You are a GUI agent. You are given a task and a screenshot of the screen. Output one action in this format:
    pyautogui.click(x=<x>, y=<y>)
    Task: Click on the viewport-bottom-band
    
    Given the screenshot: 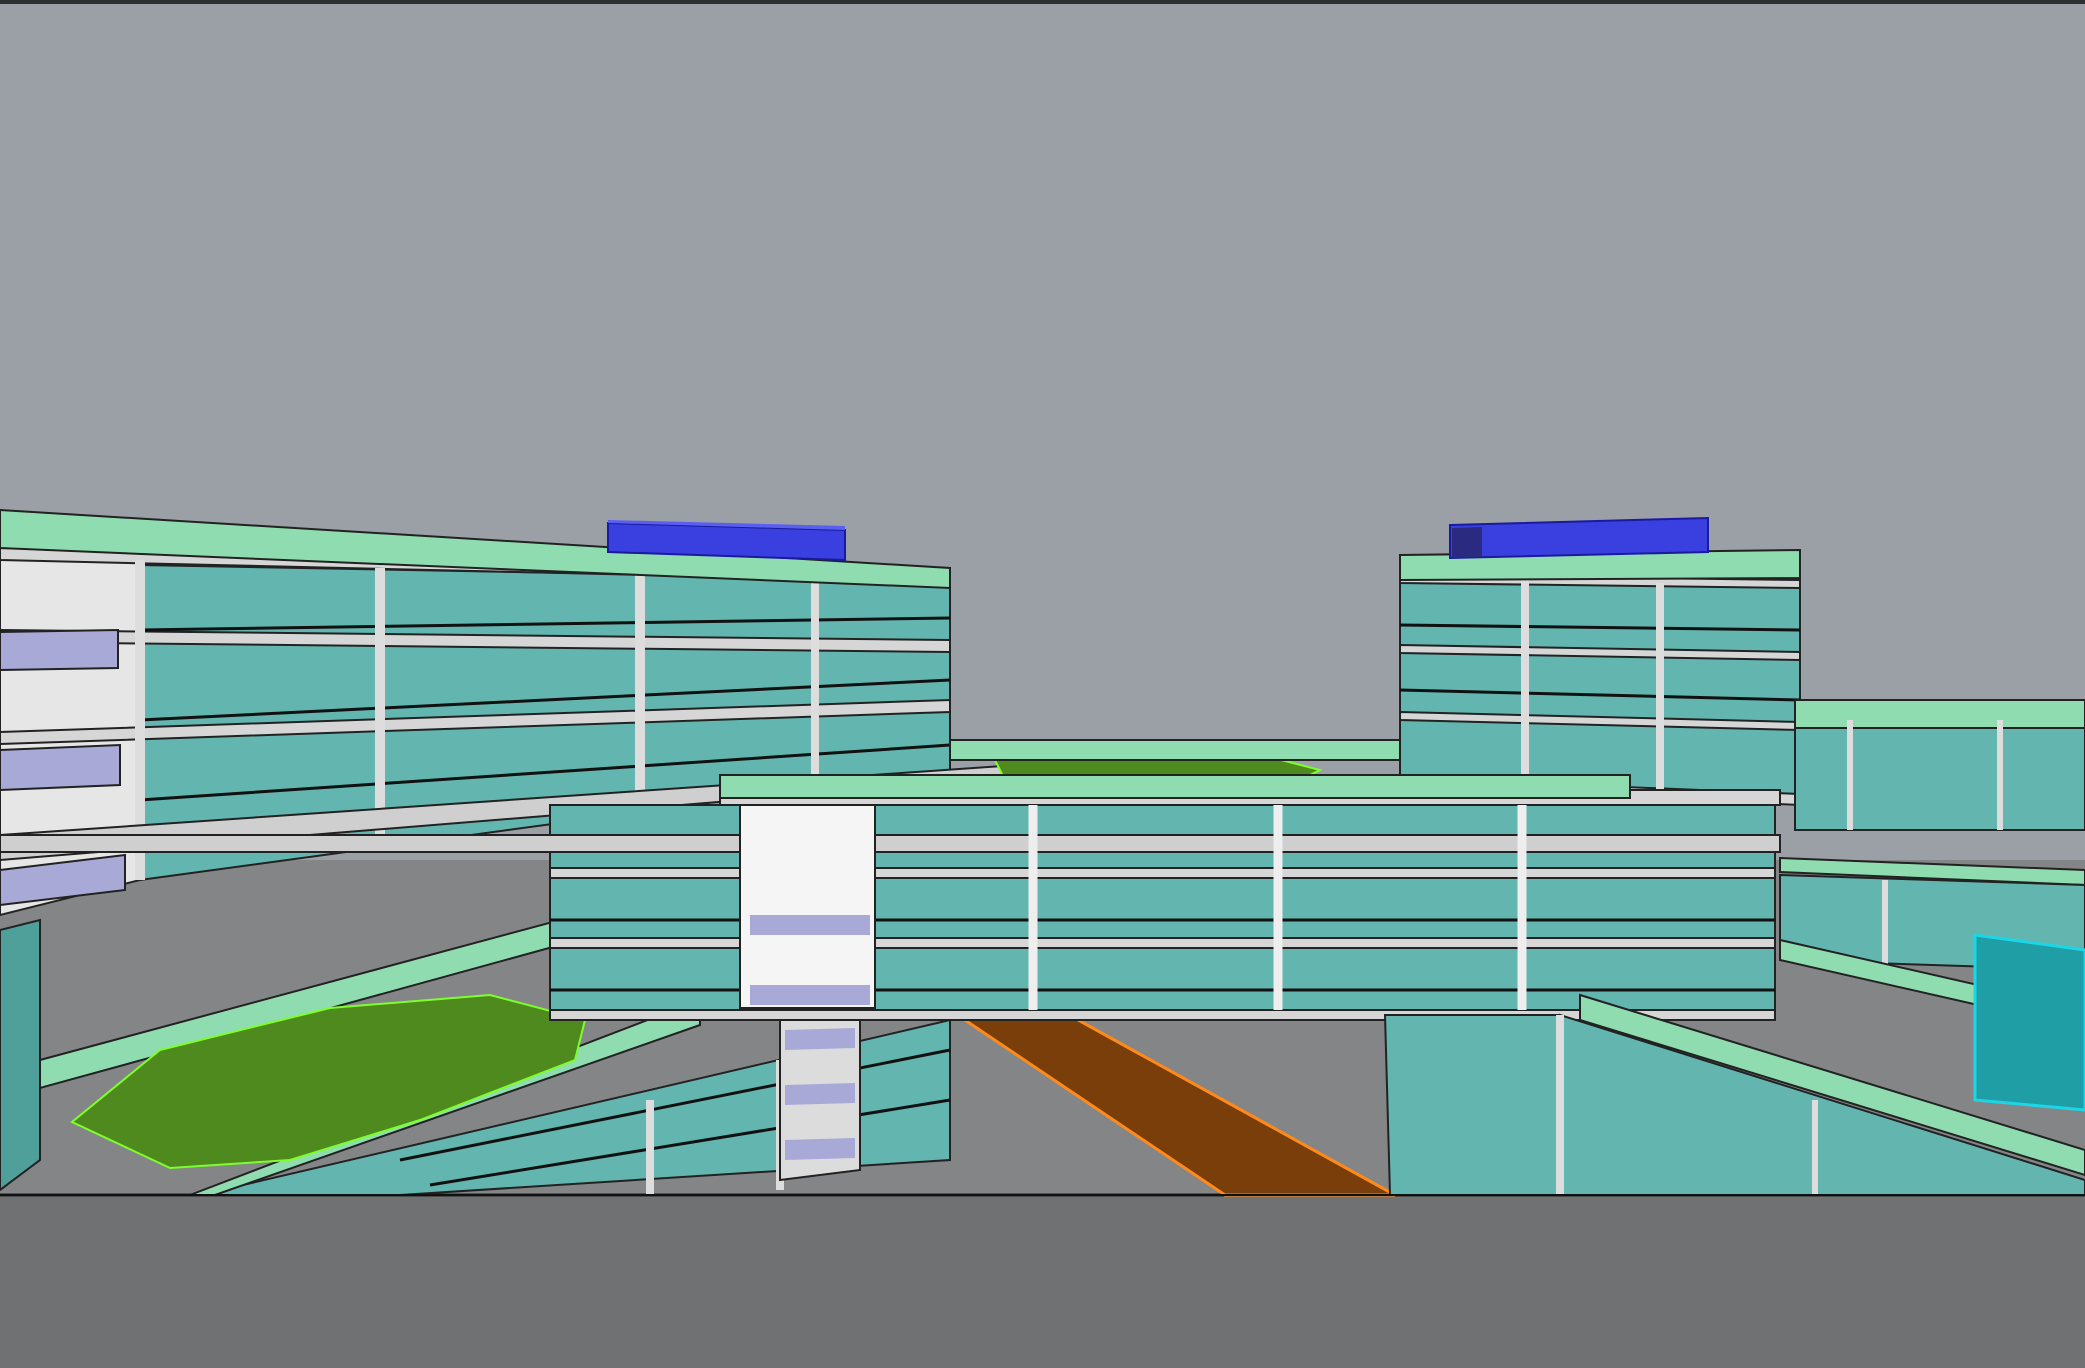 What is the action you would take?
    pyautogui.click(x=1042, y=1281)
    